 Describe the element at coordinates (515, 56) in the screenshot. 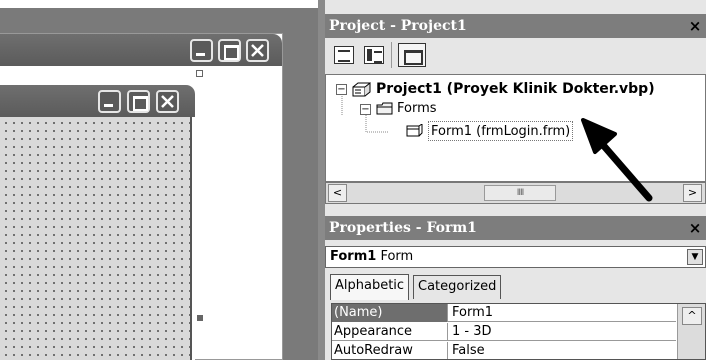

I see `project-toolbar` at that location.